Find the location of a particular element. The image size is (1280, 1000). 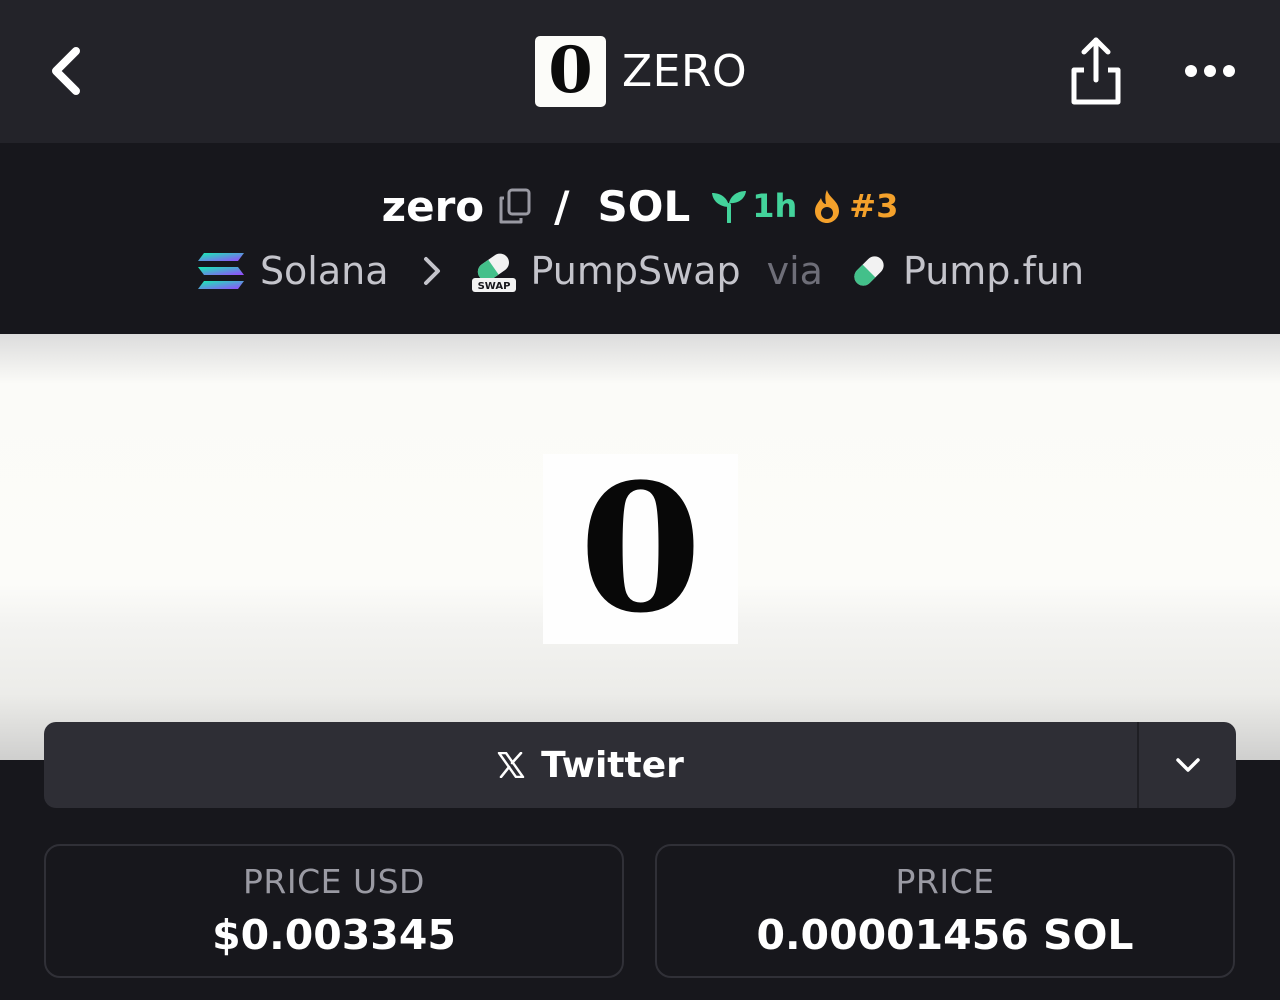

banner-logo-glyph: 0 is located at coordinates (640, 548).